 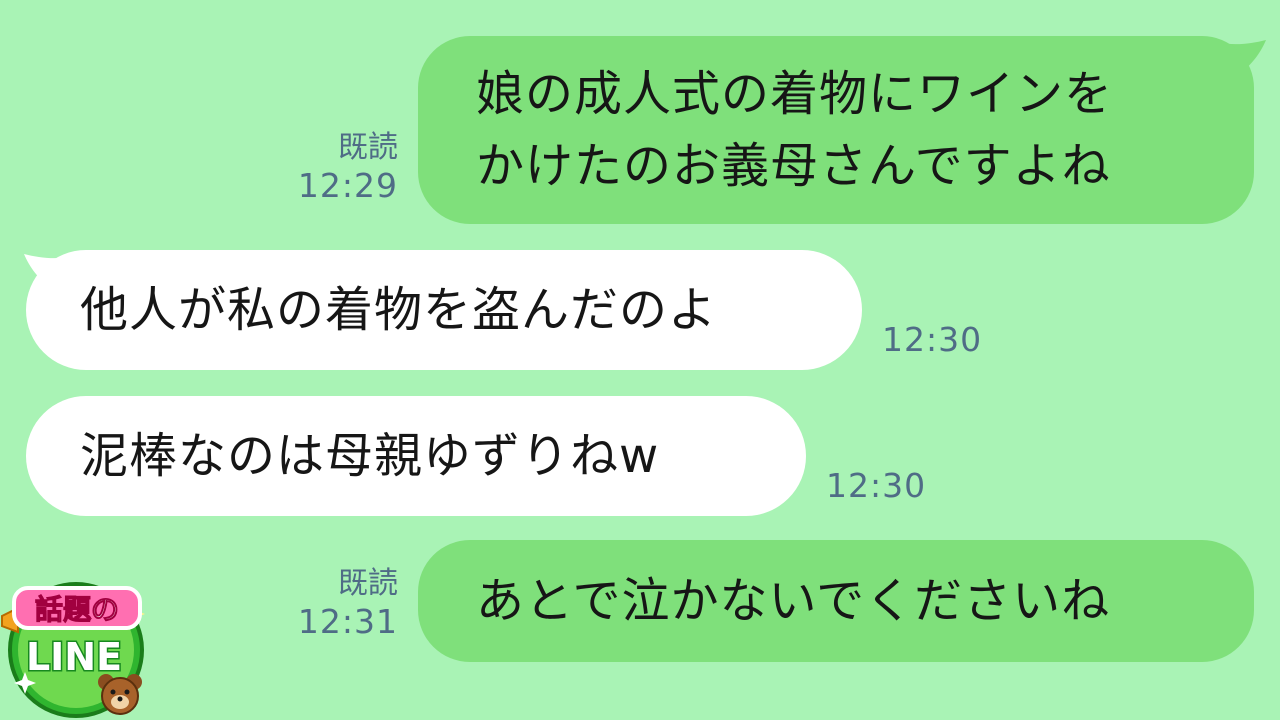 What do you see at coordinates (399, 310) in the screenshot?
I see `message-text: 他人が私の着物を盗んだのよ` at bounding box center [399, 310].